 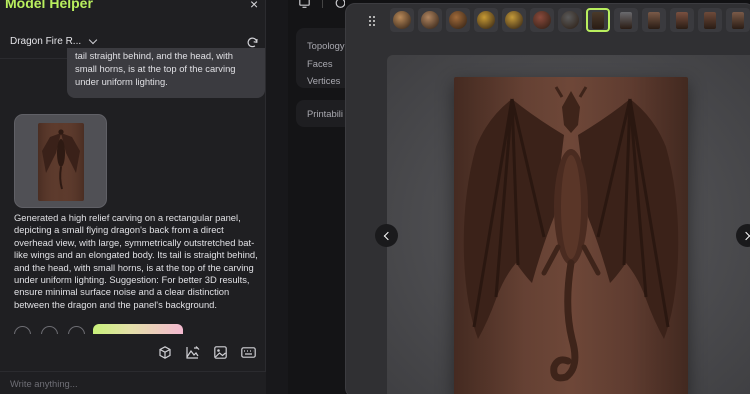 What do you see at coordinates (326, 45) in the screenshot?
I see `topology-label: Topology` at bounding box center [326, 45].